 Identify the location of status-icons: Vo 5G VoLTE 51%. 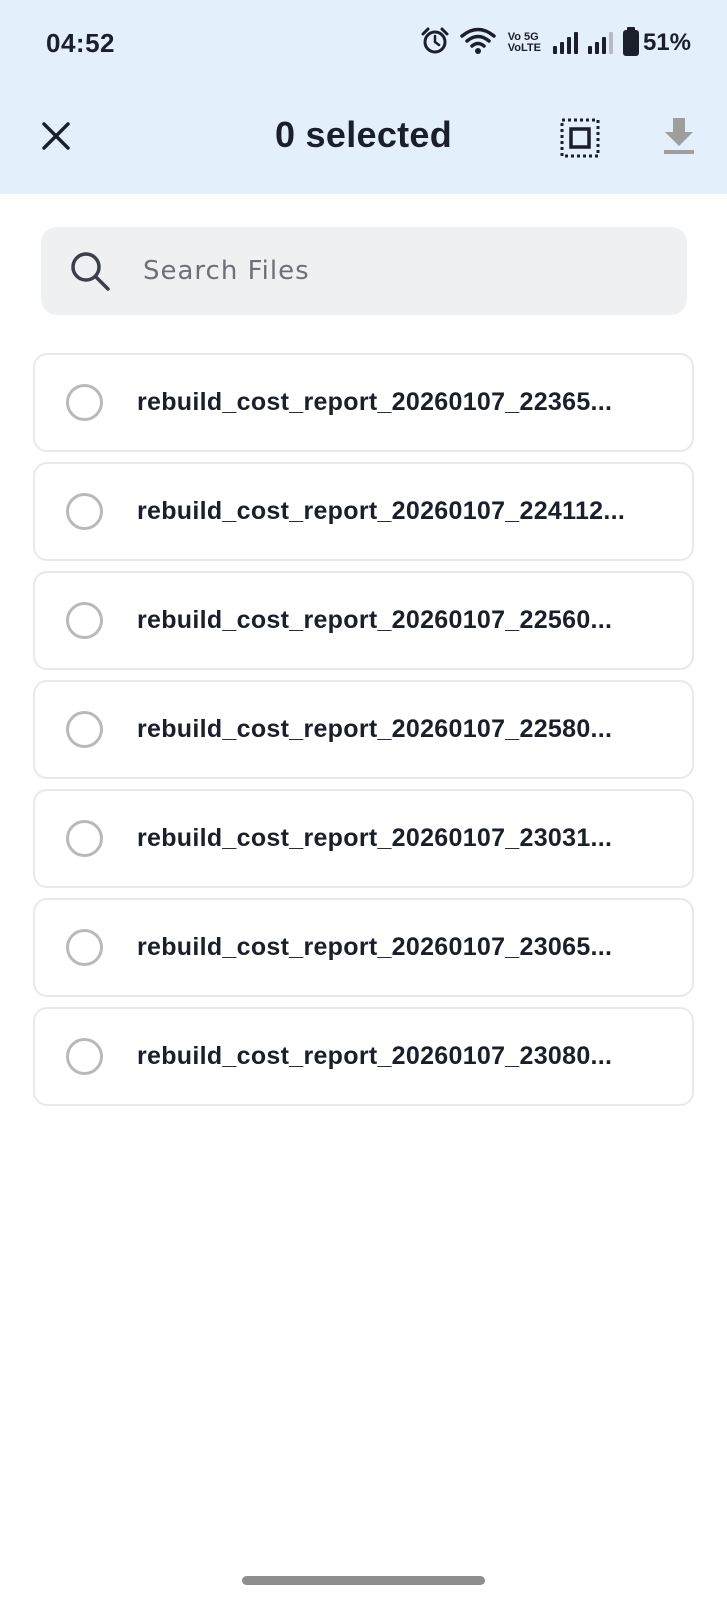
(555, 43).